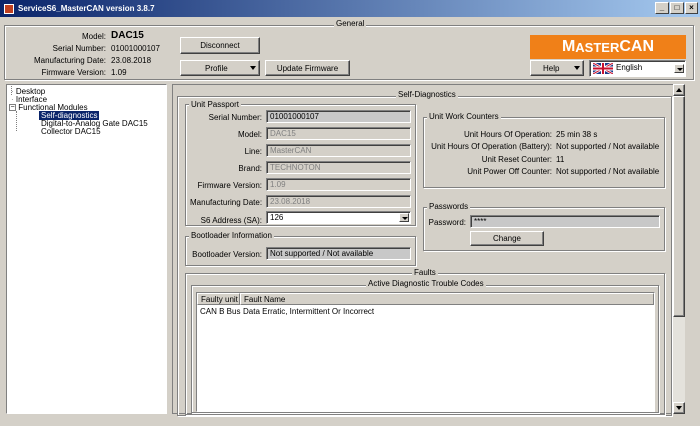  I want to click on passport-serial-field: 01001000107, so click(338, 116).